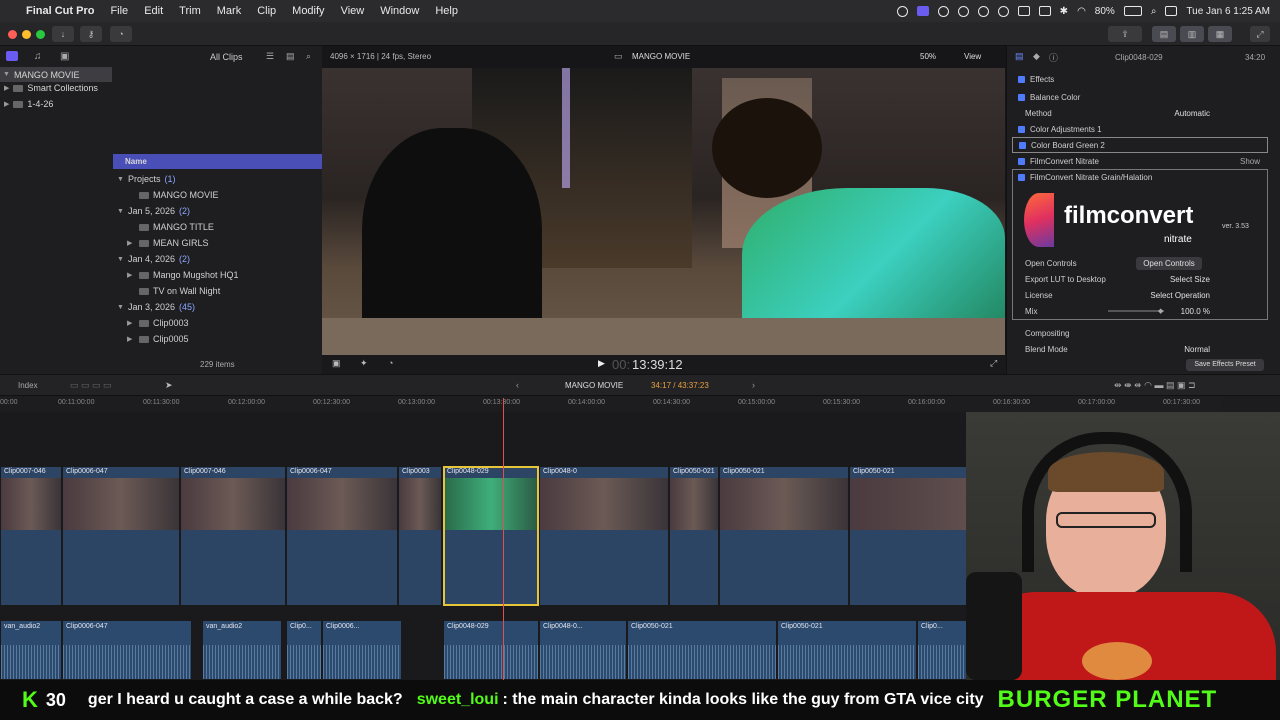 Image resolution: width=1280 pixels, height=720 pixels. Describe the element at coordinates (353, 11) in the screenshot. I see `menu-view: View` at that location.